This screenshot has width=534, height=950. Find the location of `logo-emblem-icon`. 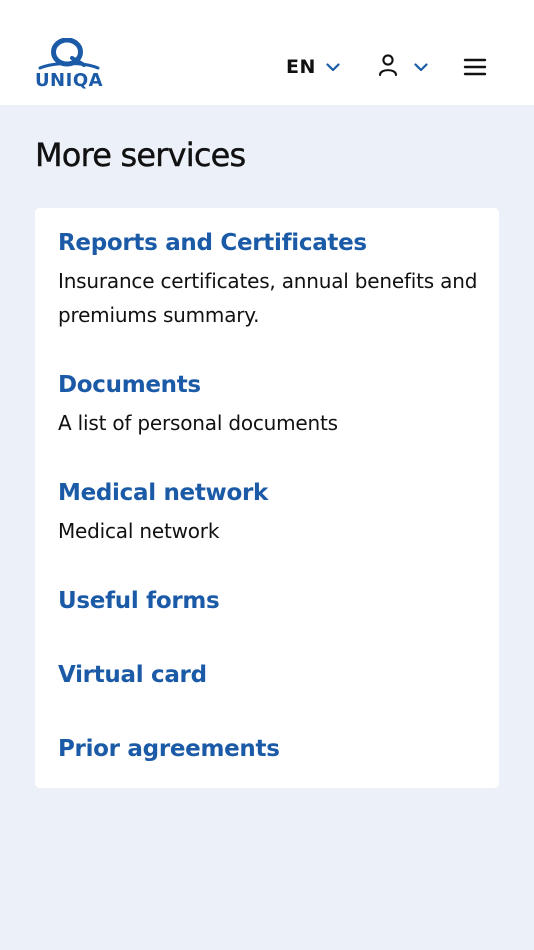

logo-emblem-icon is located at coordinates (69, 54).